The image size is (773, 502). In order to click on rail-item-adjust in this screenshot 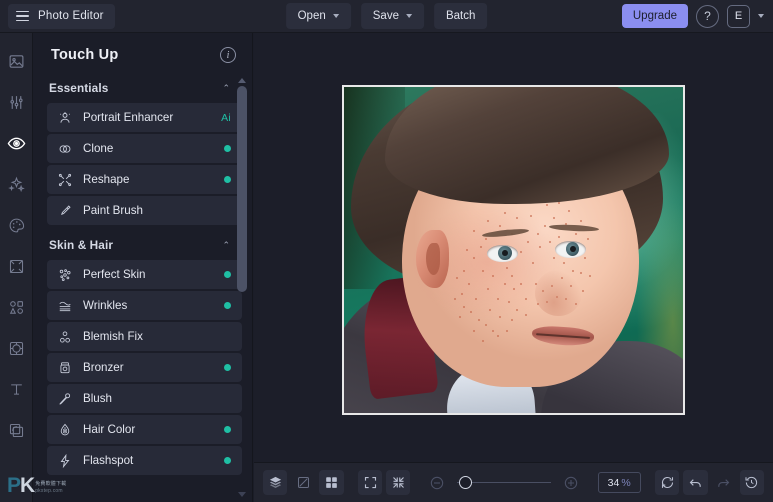, I will do `click(16, 102)`.